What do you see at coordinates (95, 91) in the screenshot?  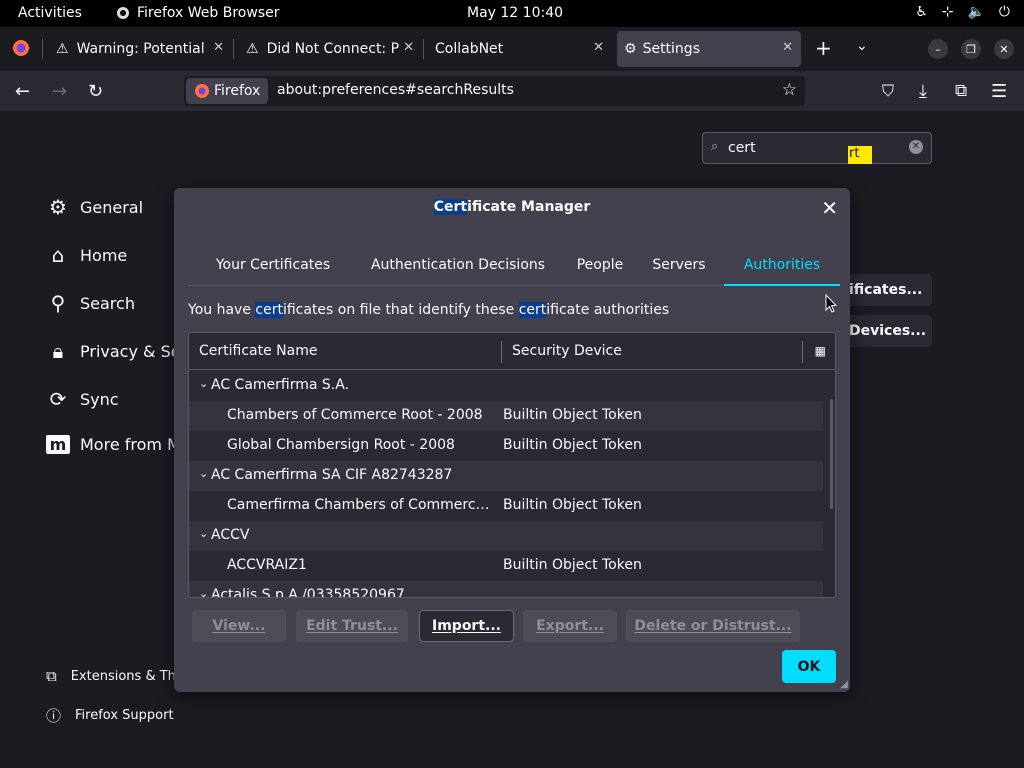 I see `reload-icon: ↻` at bounding box center [95, 91].